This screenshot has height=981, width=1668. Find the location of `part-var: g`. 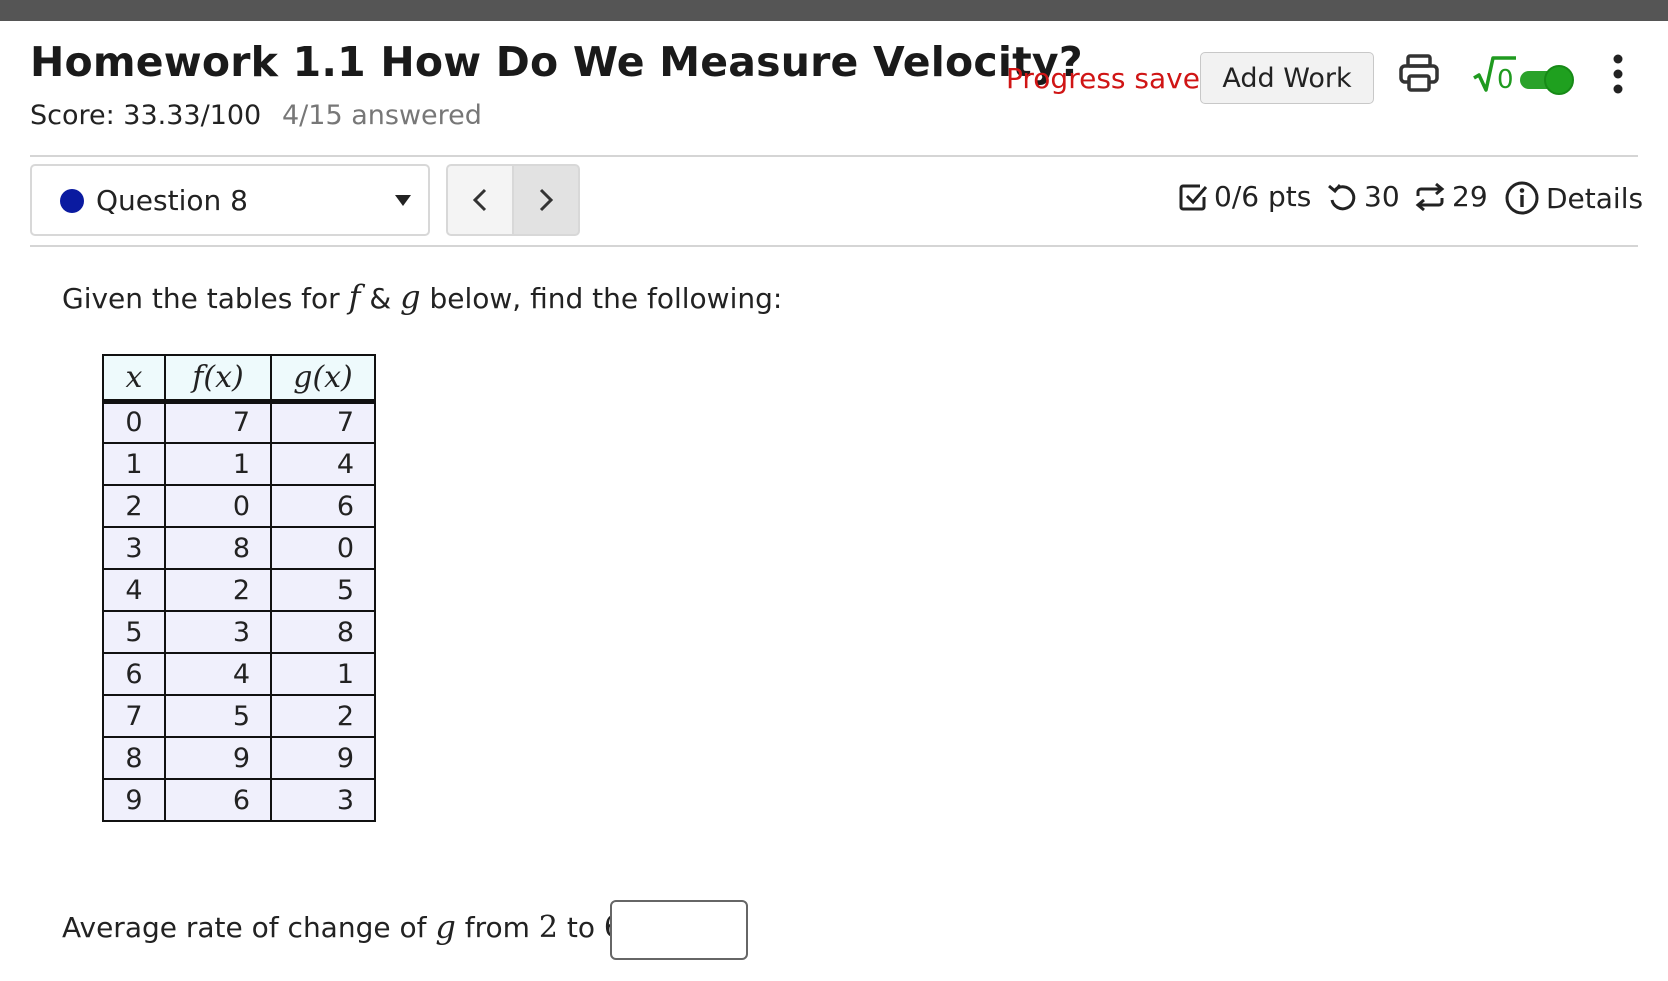

part-var: g is located at coordinates (445, 927).